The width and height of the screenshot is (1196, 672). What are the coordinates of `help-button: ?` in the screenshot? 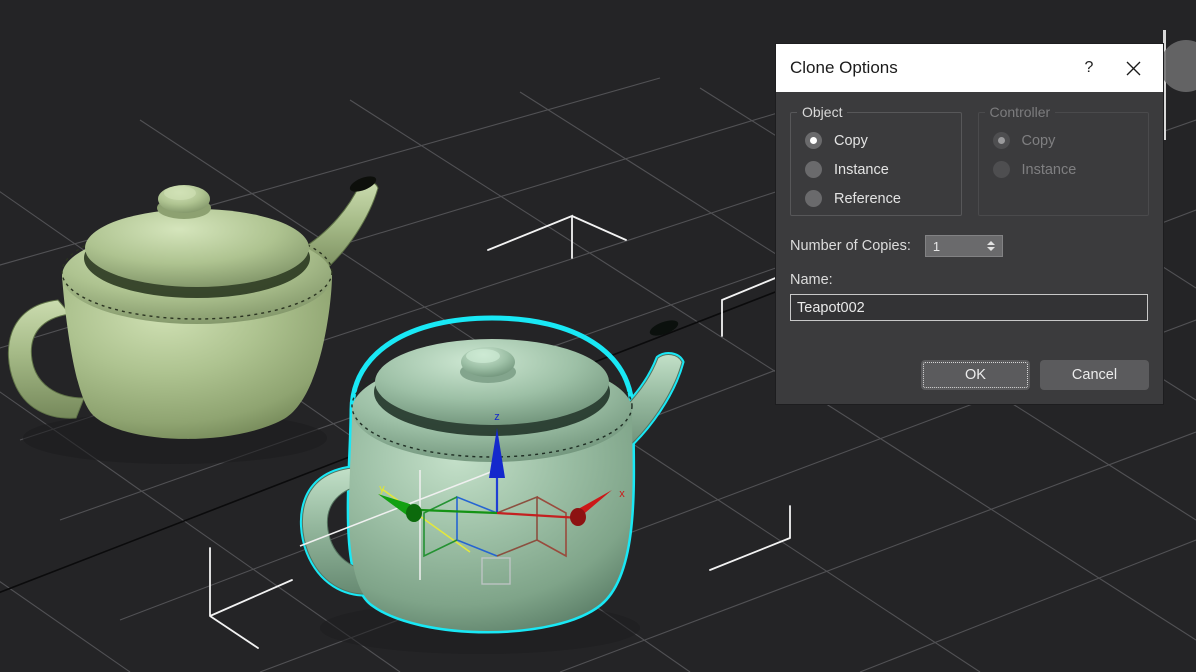 It's located at (1089, 68).